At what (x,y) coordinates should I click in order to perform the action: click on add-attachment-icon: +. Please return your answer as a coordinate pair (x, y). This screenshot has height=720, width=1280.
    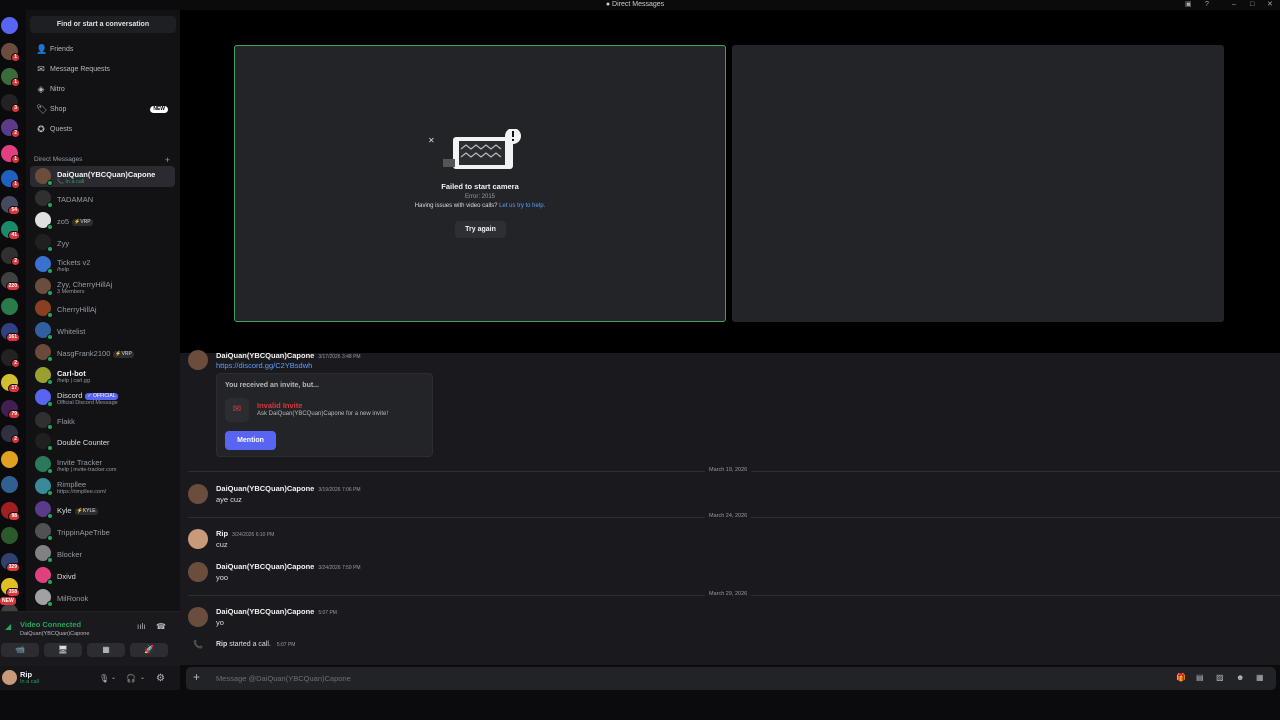
    Looking at the image, I should click on (196, 677).